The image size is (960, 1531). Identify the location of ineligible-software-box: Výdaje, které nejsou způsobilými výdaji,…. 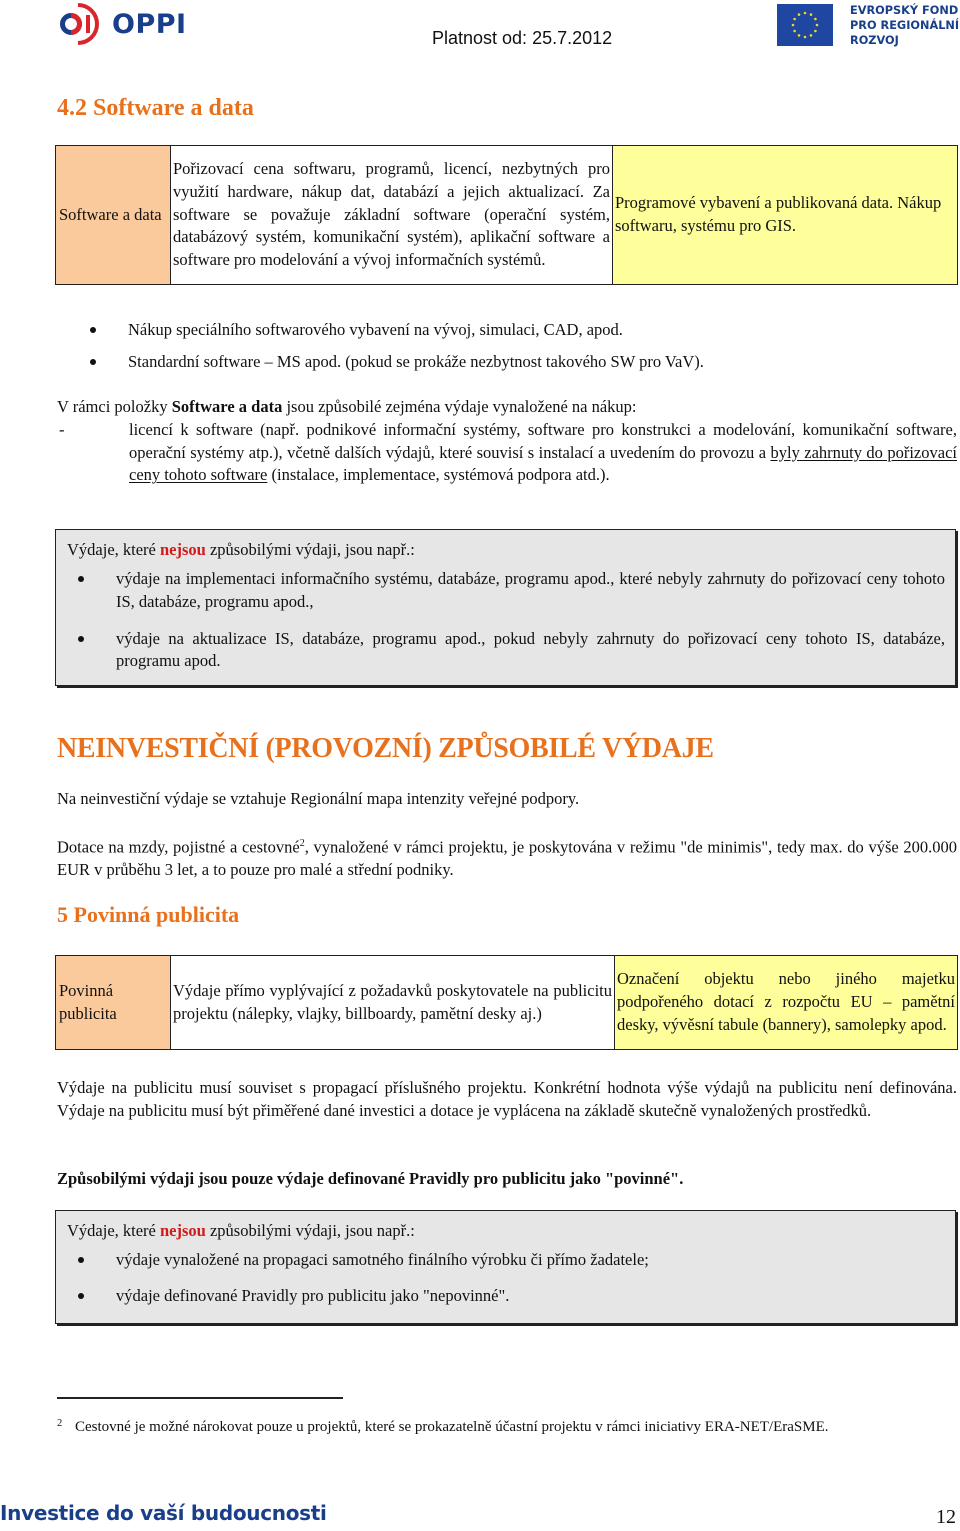
(505, 607).